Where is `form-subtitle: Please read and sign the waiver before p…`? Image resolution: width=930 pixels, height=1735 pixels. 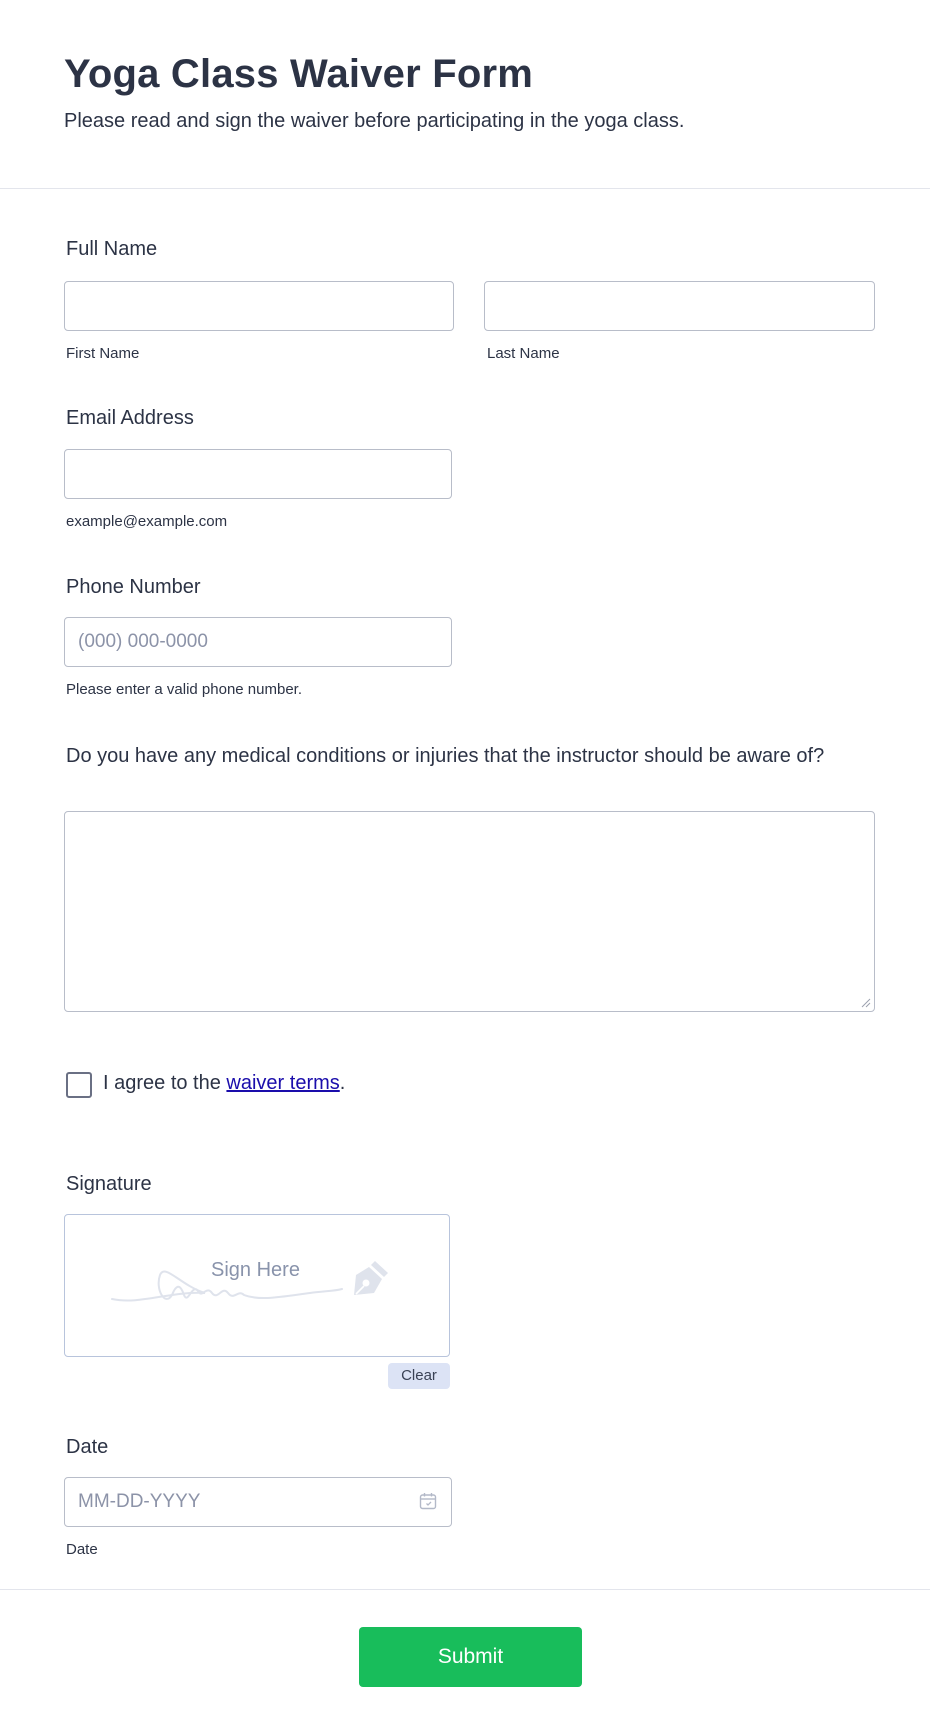 form-subtitle: Please read and sign the waiver before p… is located at coordinates (374, 121).